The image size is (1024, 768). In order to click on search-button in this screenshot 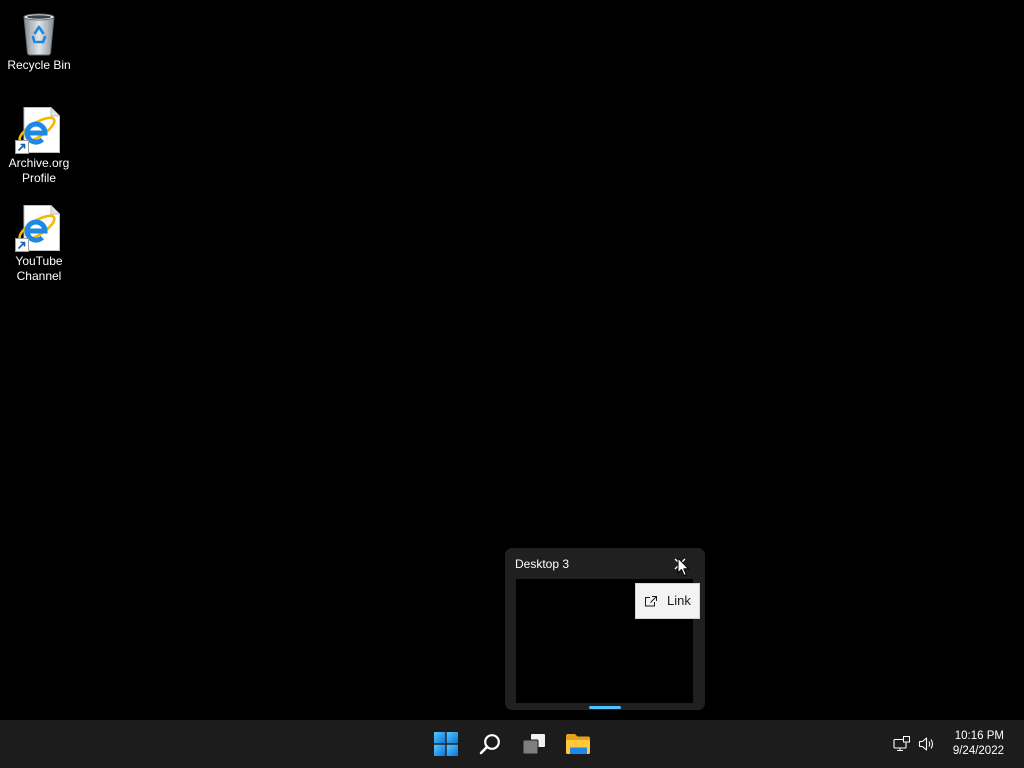, I will do `click(490, 744)`.